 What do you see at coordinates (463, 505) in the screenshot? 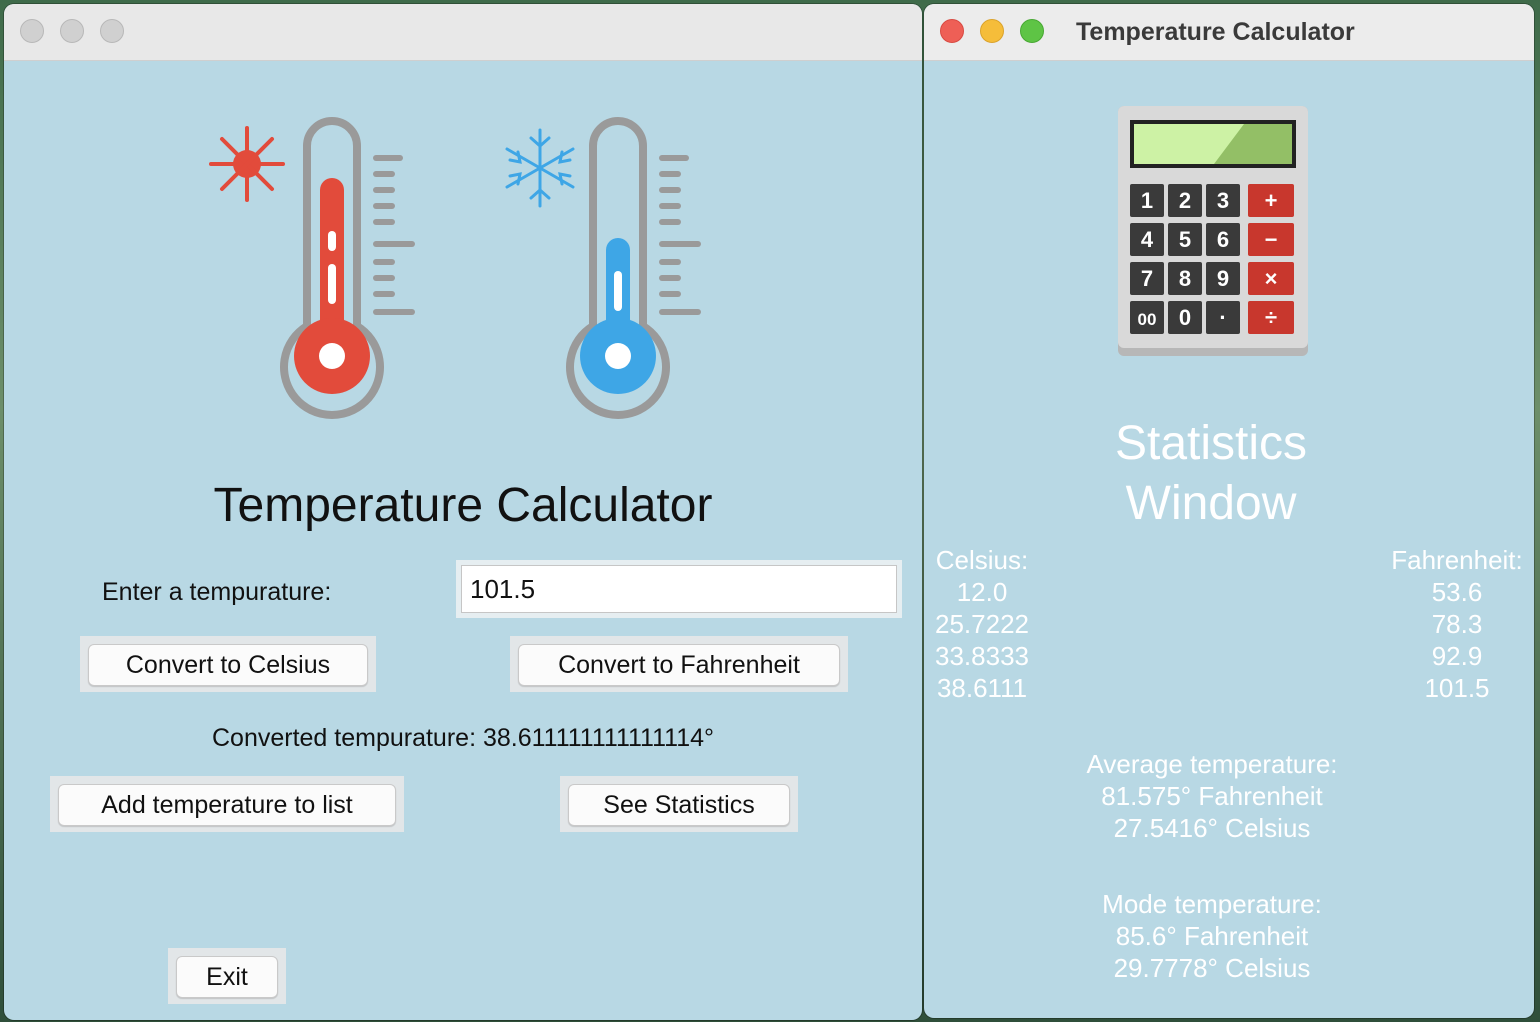
I see `app-heading: Temperature Calculator` at bounding box center [463, 505].